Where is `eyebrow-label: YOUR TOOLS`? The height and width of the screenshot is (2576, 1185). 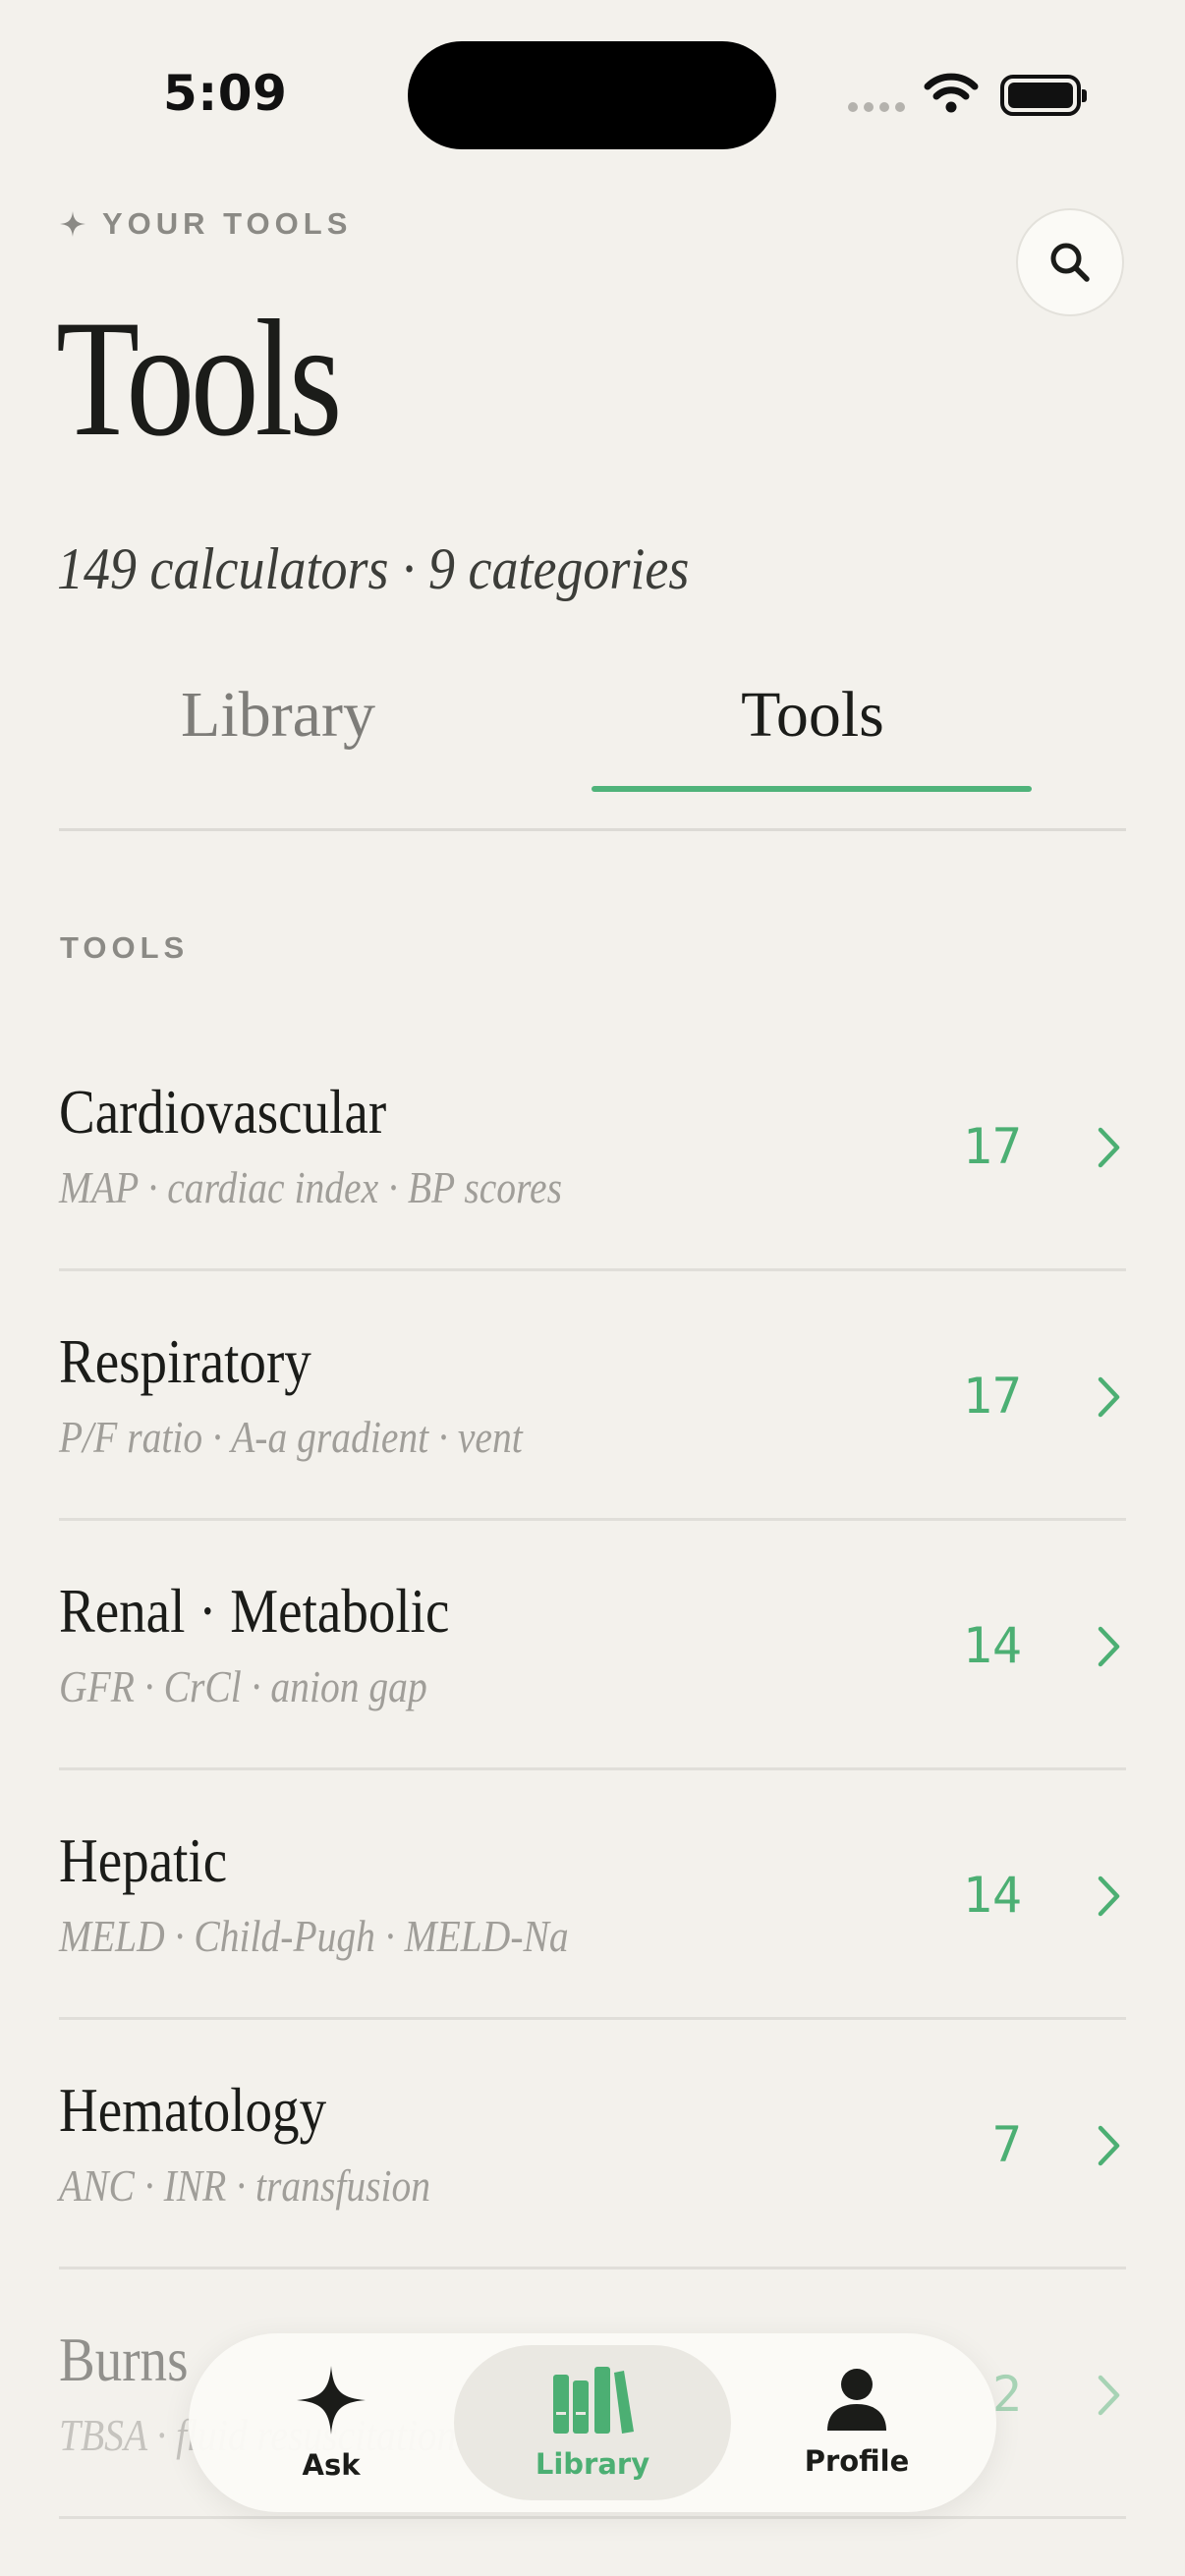 eyebrow-label: YOUR TOOLS is located at coordinates (206, 224).